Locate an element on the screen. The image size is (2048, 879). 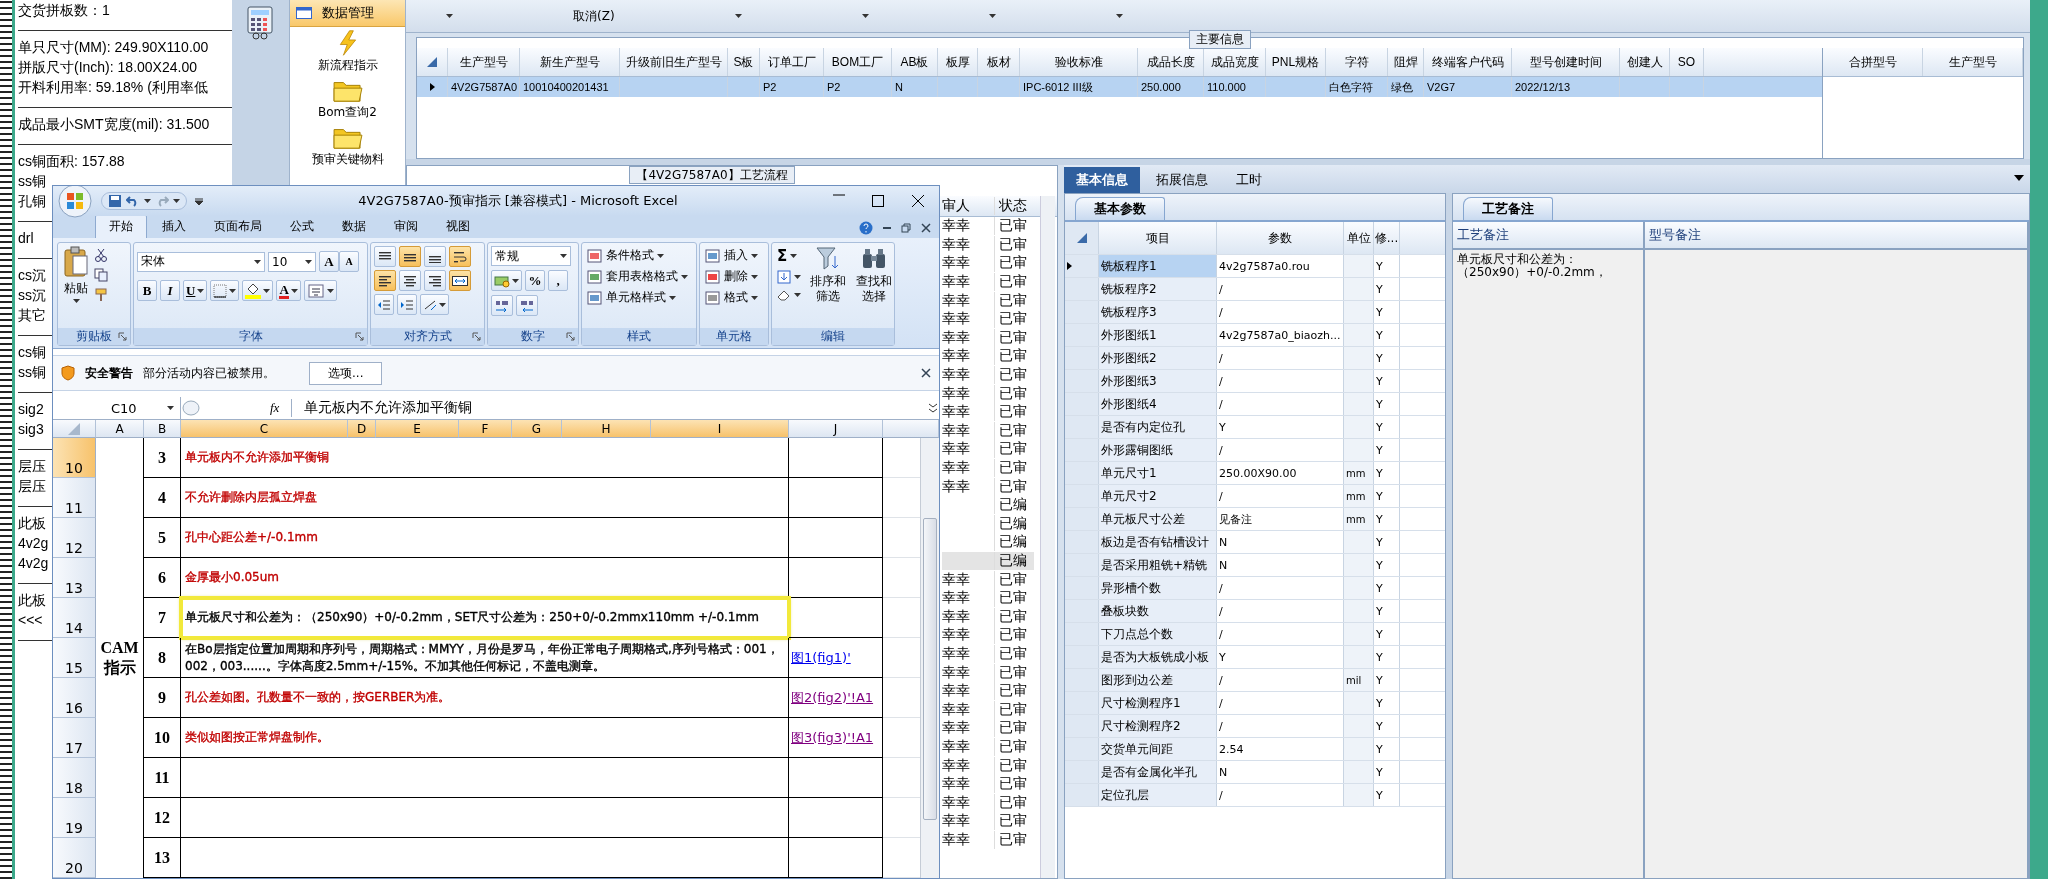
parameter-name: 是否有内定位孔 is located at coordinates (1158, 427).